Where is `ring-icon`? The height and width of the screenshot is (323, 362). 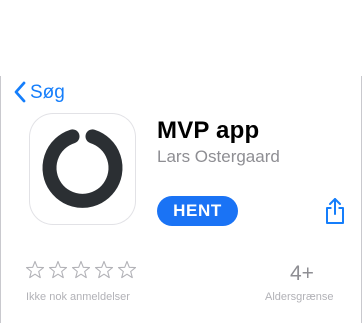 ring-icon is located at coordinates (82, 168).